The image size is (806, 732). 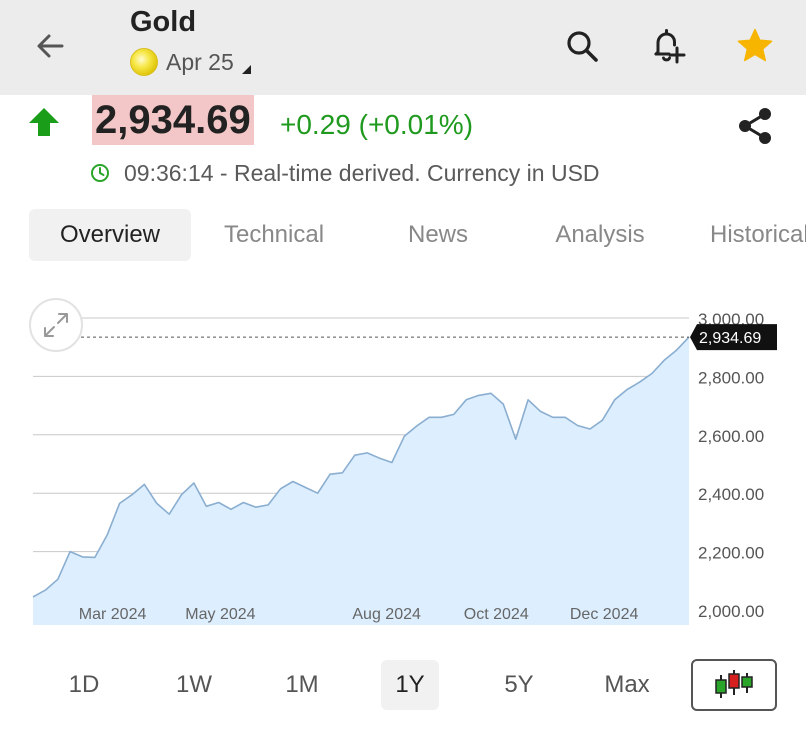 What do you see at coordinates (730, 338) in the screenshot?
I see `last-price-tag-label: 2,934.69` at bounding box center [730, 338].